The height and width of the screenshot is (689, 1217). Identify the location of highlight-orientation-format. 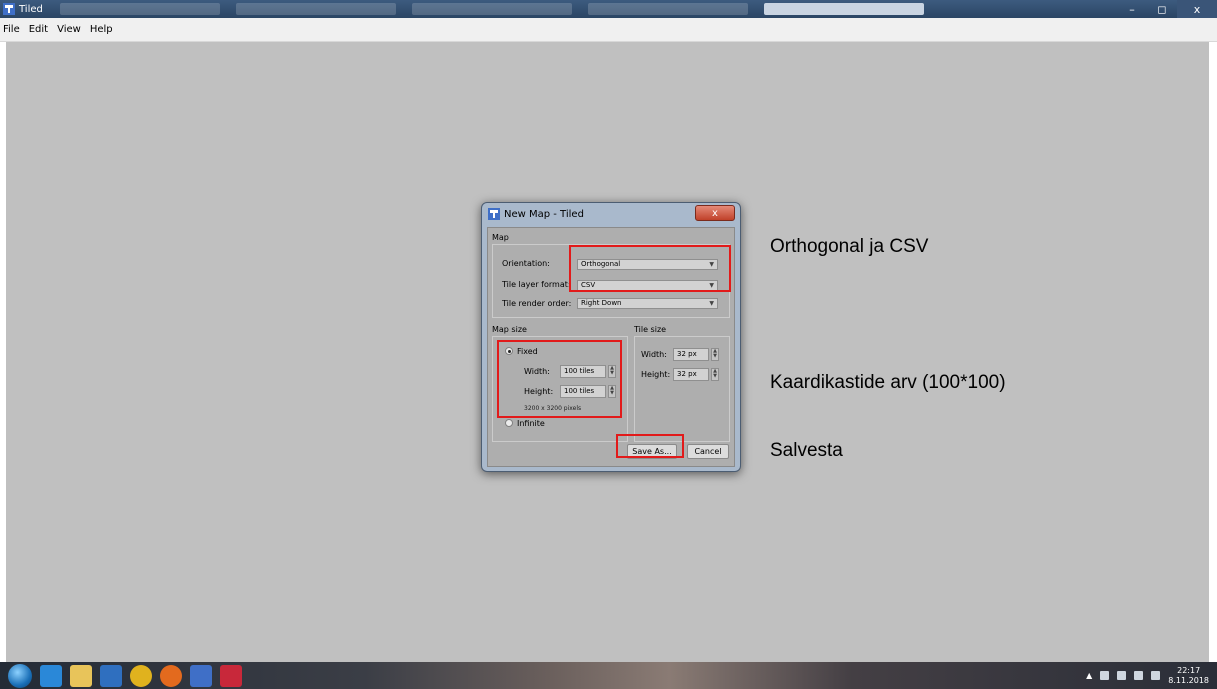
(650, 268).